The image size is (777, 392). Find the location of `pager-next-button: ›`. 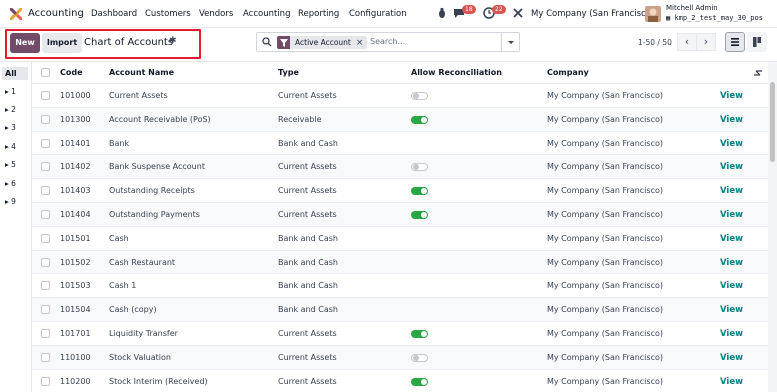

pager-next-button: › is located at coordinates (706, 42).